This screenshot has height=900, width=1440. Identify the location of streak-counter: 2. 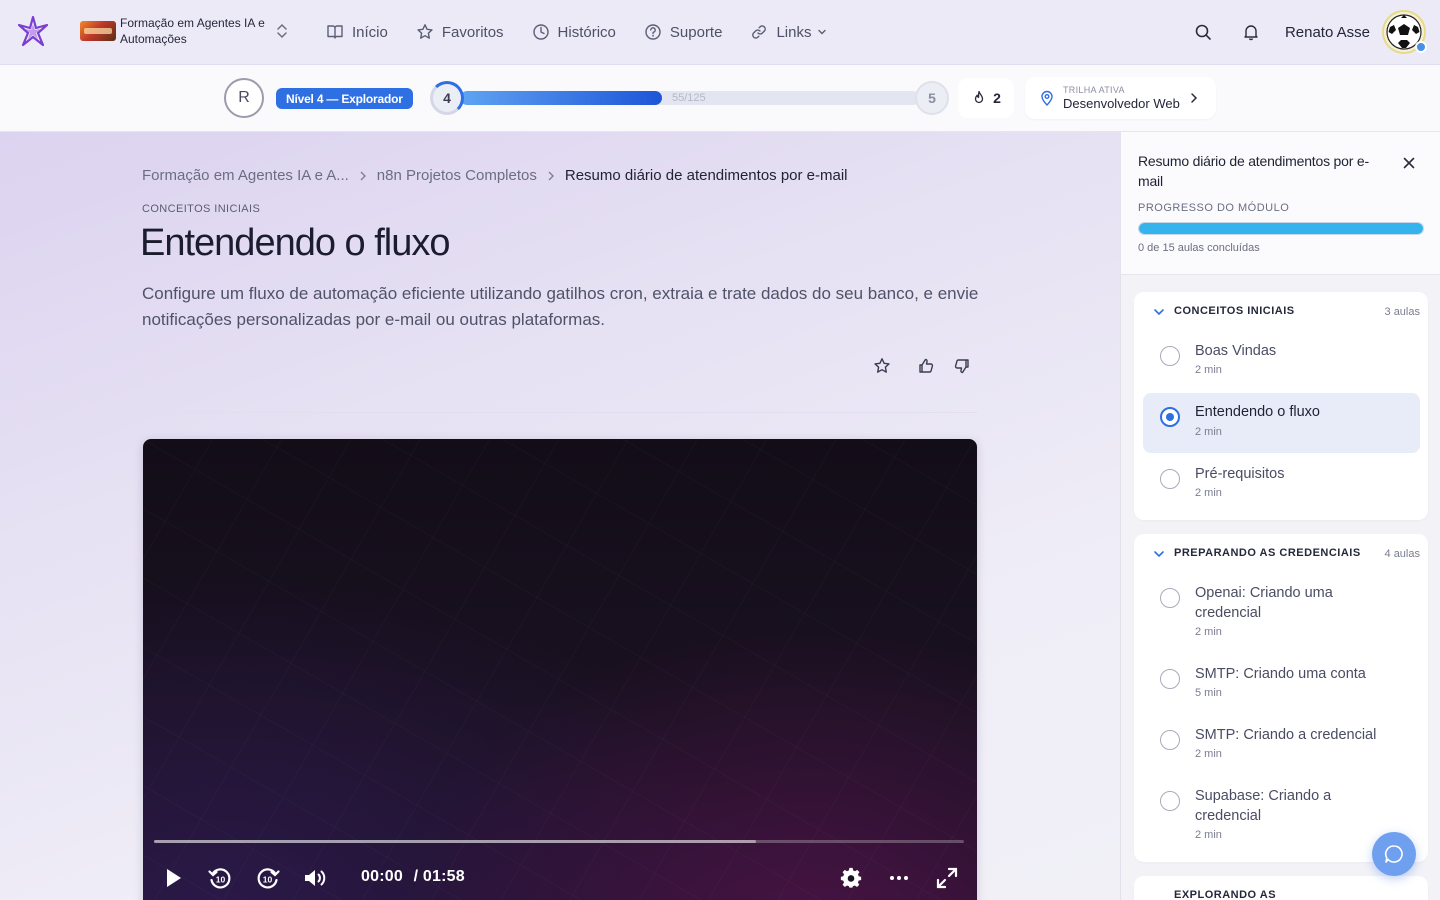
(986, 98).